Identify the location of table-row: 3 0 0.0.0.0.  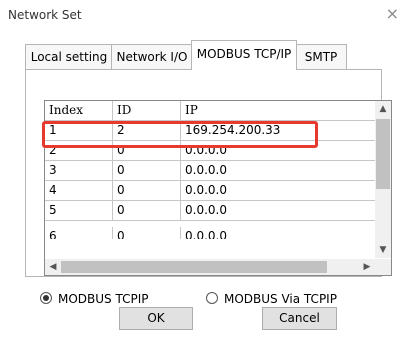
(210, 171).